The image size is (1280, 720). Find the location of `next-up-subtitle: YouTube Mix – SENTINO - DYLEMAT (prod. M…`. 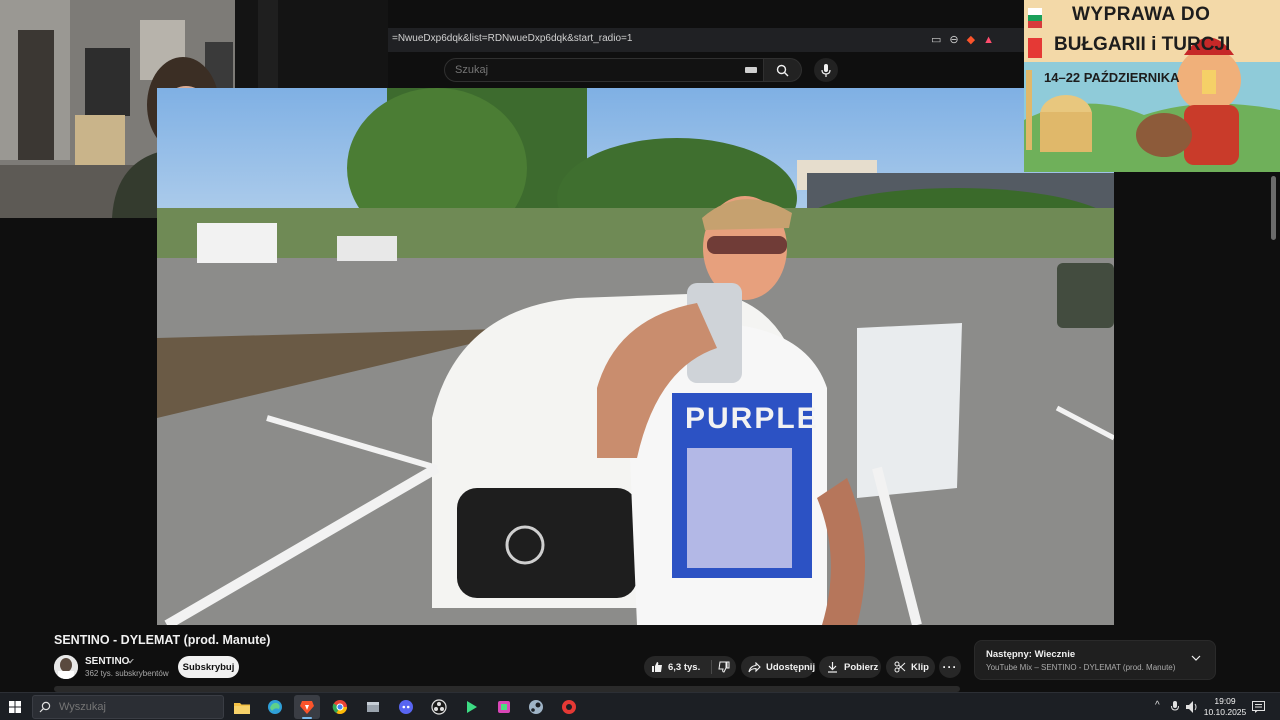

next-up-subtitle: YouTube Mix – SENTINO - DYLEMAT (prod. M… is located at coordinates (1081, 667).